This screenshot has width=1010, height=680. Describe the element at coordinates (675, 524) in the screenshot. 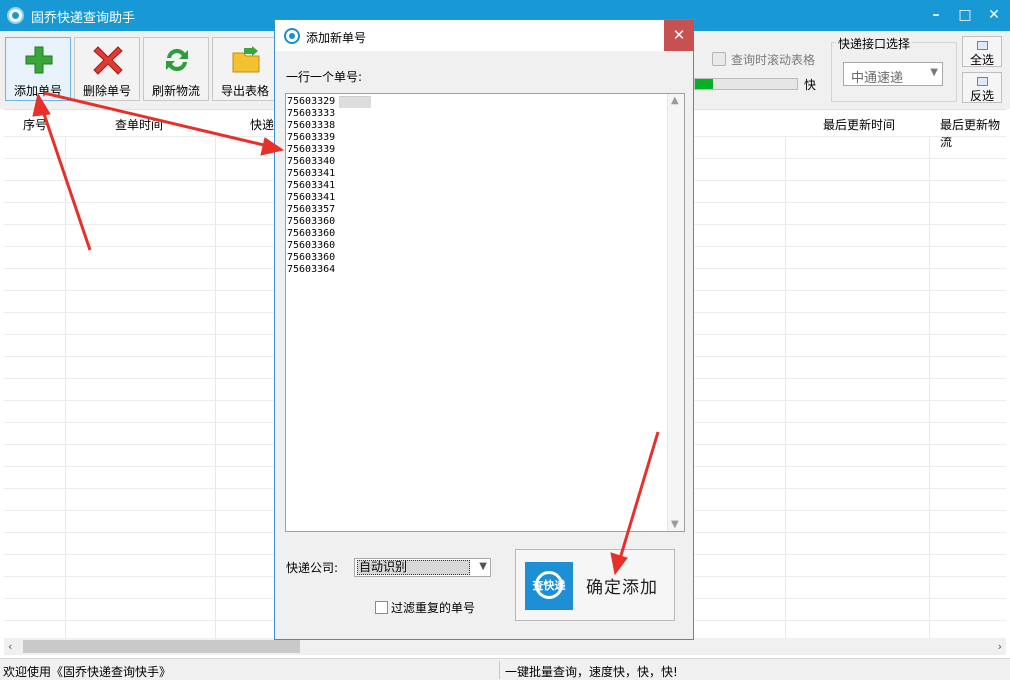

I see `scroll-down-icon: ▼` at that location.